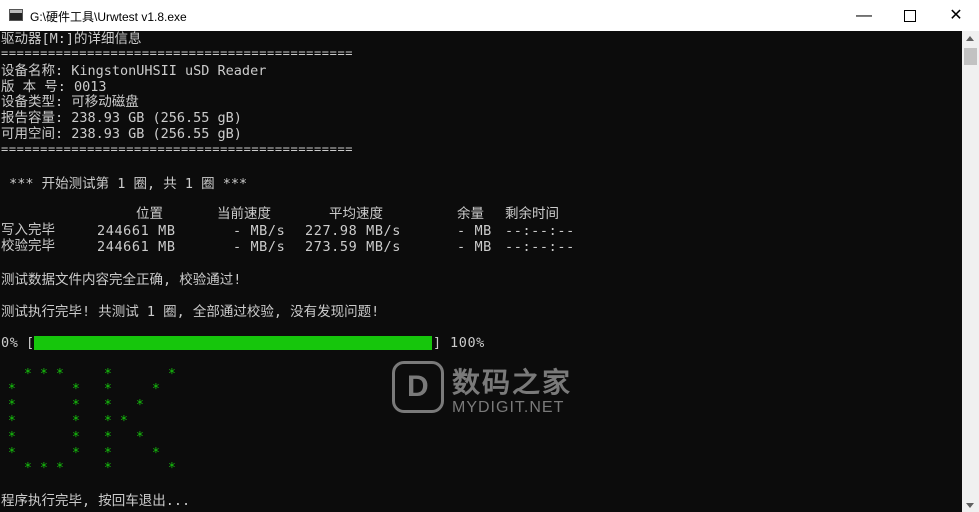 This screenshot has width=979, height=512. I want to click on close-icon: ✕, so click(956, 15).